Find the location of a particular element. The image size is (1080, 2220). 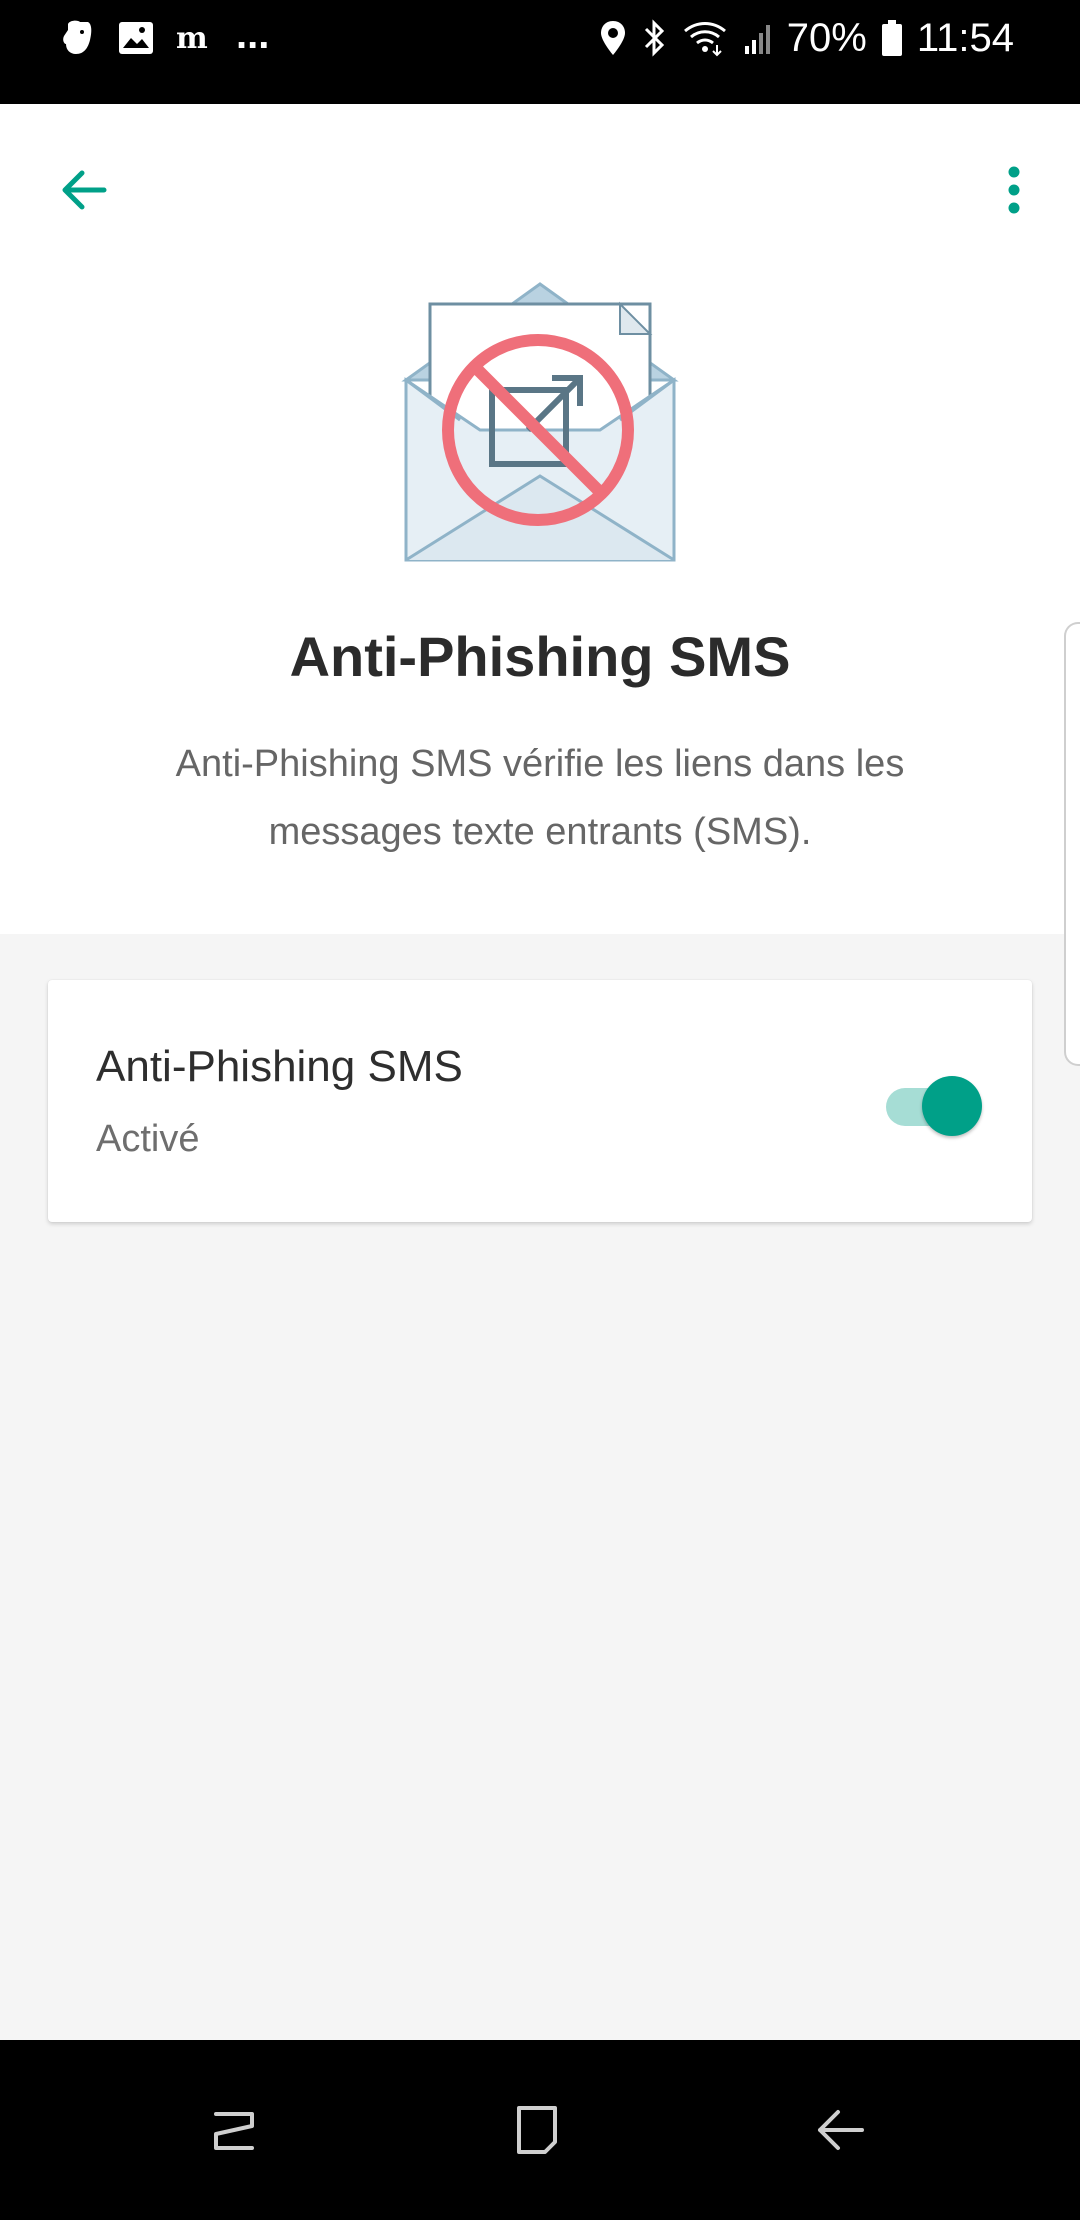

back-nav-button is located at coordinates (840, 2130).